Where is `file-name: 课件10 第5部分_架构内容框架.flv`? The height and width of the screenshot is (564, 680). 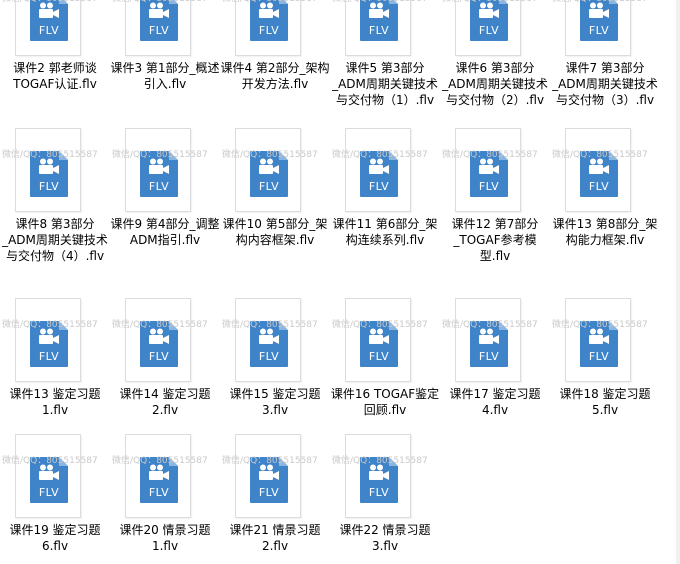
file-name: 课件10 第5部分_架构内容框架.flv is located at coordinates (275, 232).